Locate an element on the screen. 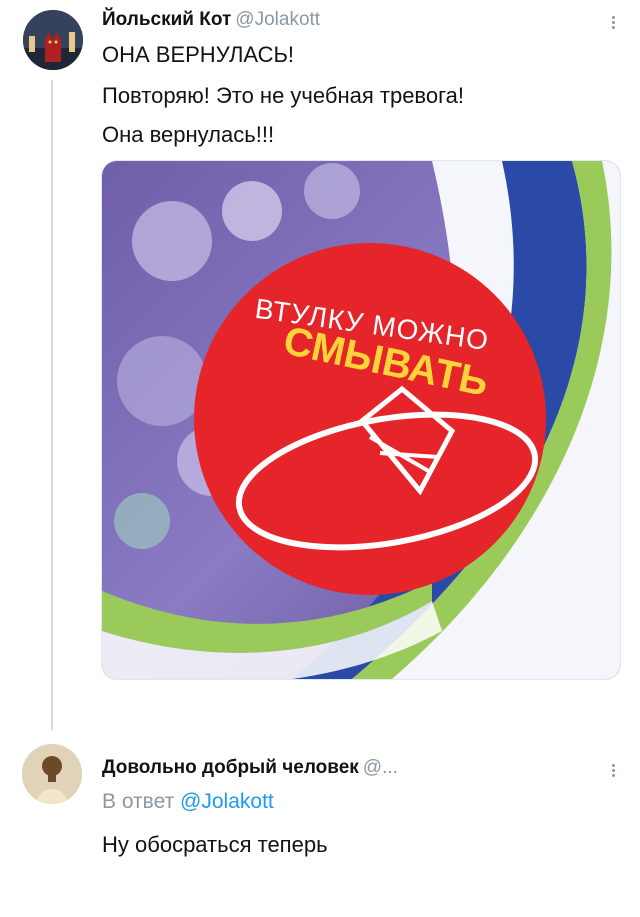 The width and height of the screenshot is (640, 917). tweet-text-line: Она вернулась!!! is located at coordinates (188, 134).